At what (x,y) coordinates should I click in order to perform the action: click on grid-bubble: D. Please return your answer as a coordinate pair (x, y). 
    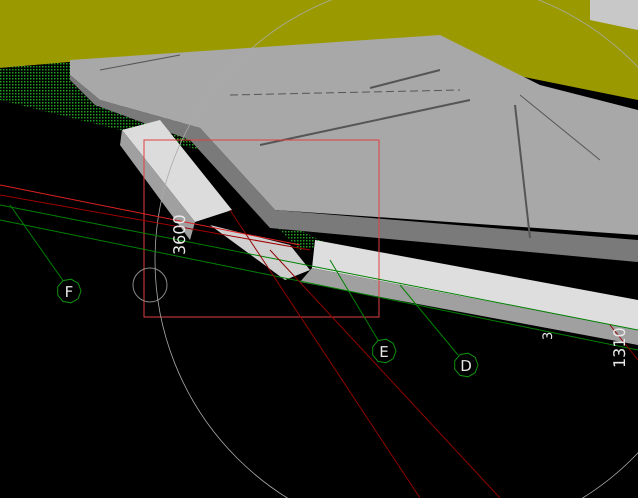
    Looking at the image, I should click on (466, 365).